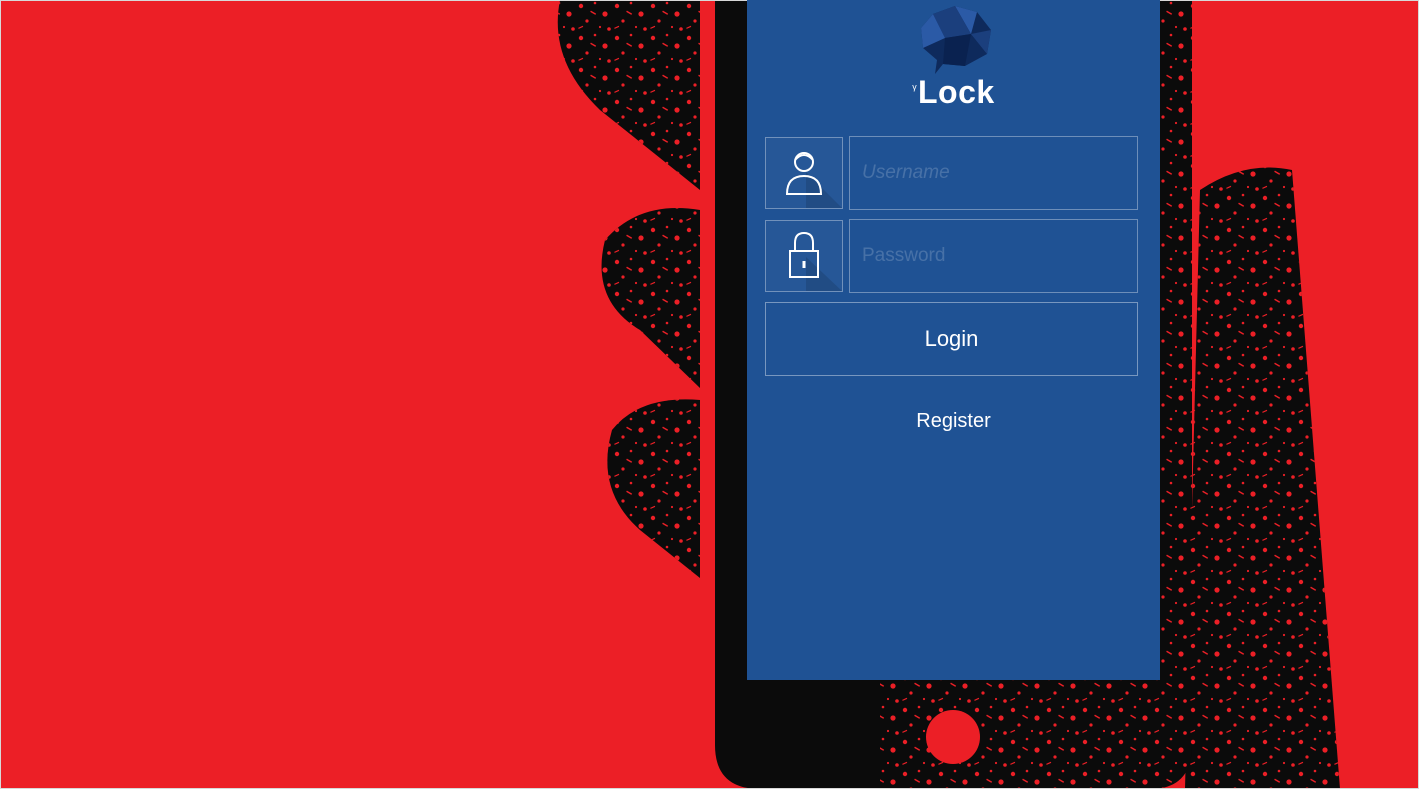 This screenshot has width=1419, height=789. Describe the element at coordinates (813, 180) in the screenshot. I see `user-icon` at that location.